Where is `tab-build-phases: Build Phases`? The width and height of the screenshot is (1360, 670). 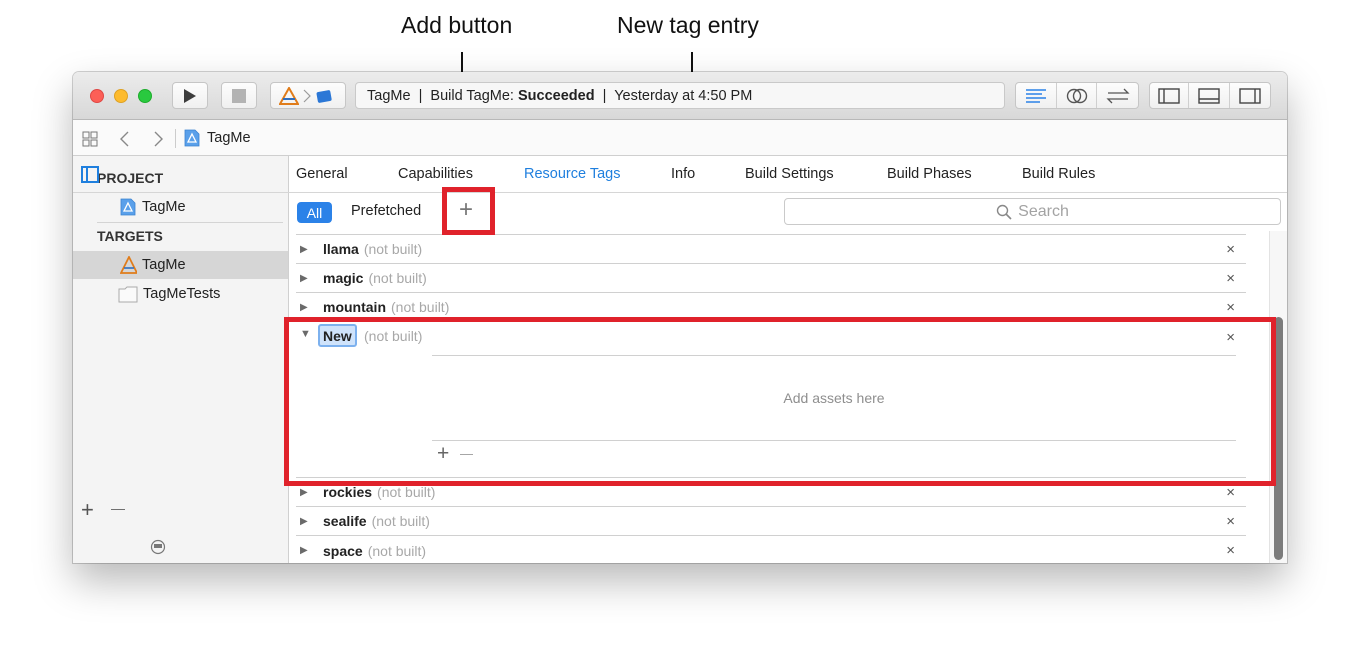 tab-build-phases: Build Phases is located at coordinates (929, 174).